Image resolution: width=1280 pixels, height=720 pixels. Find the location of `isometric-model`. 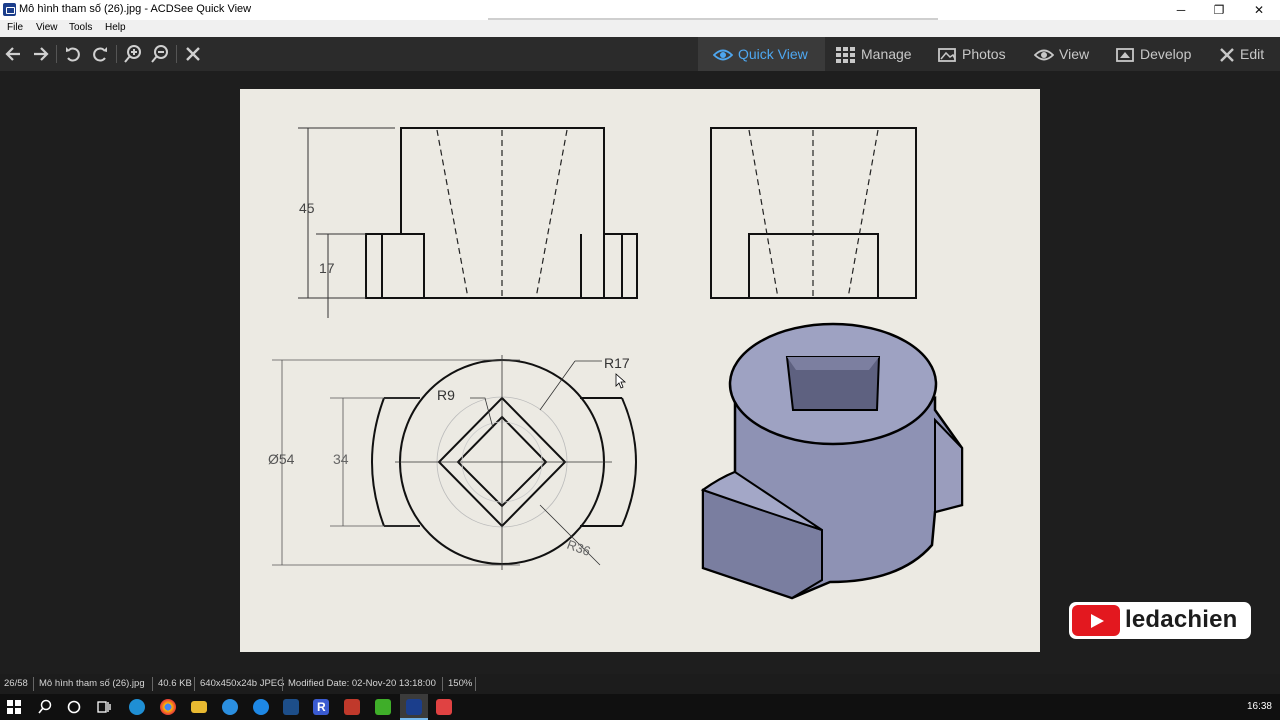

isometric-model is located at coordinates (832, 461).